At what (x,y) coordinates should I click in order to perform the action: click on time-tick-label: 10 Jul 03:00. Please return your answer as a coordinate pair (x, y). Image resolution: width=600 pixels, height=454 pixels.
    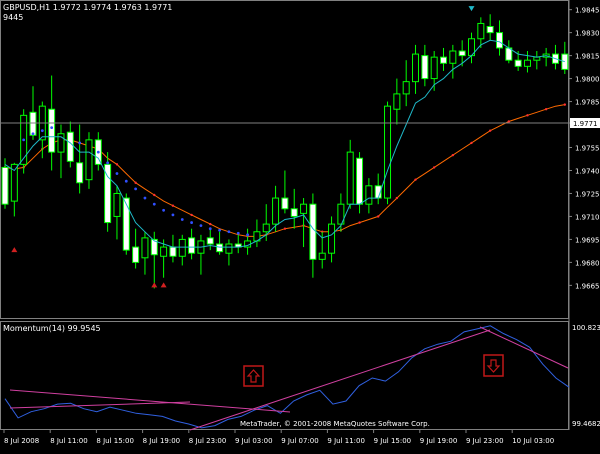
    Looking at the image, I should click on (533, 441).